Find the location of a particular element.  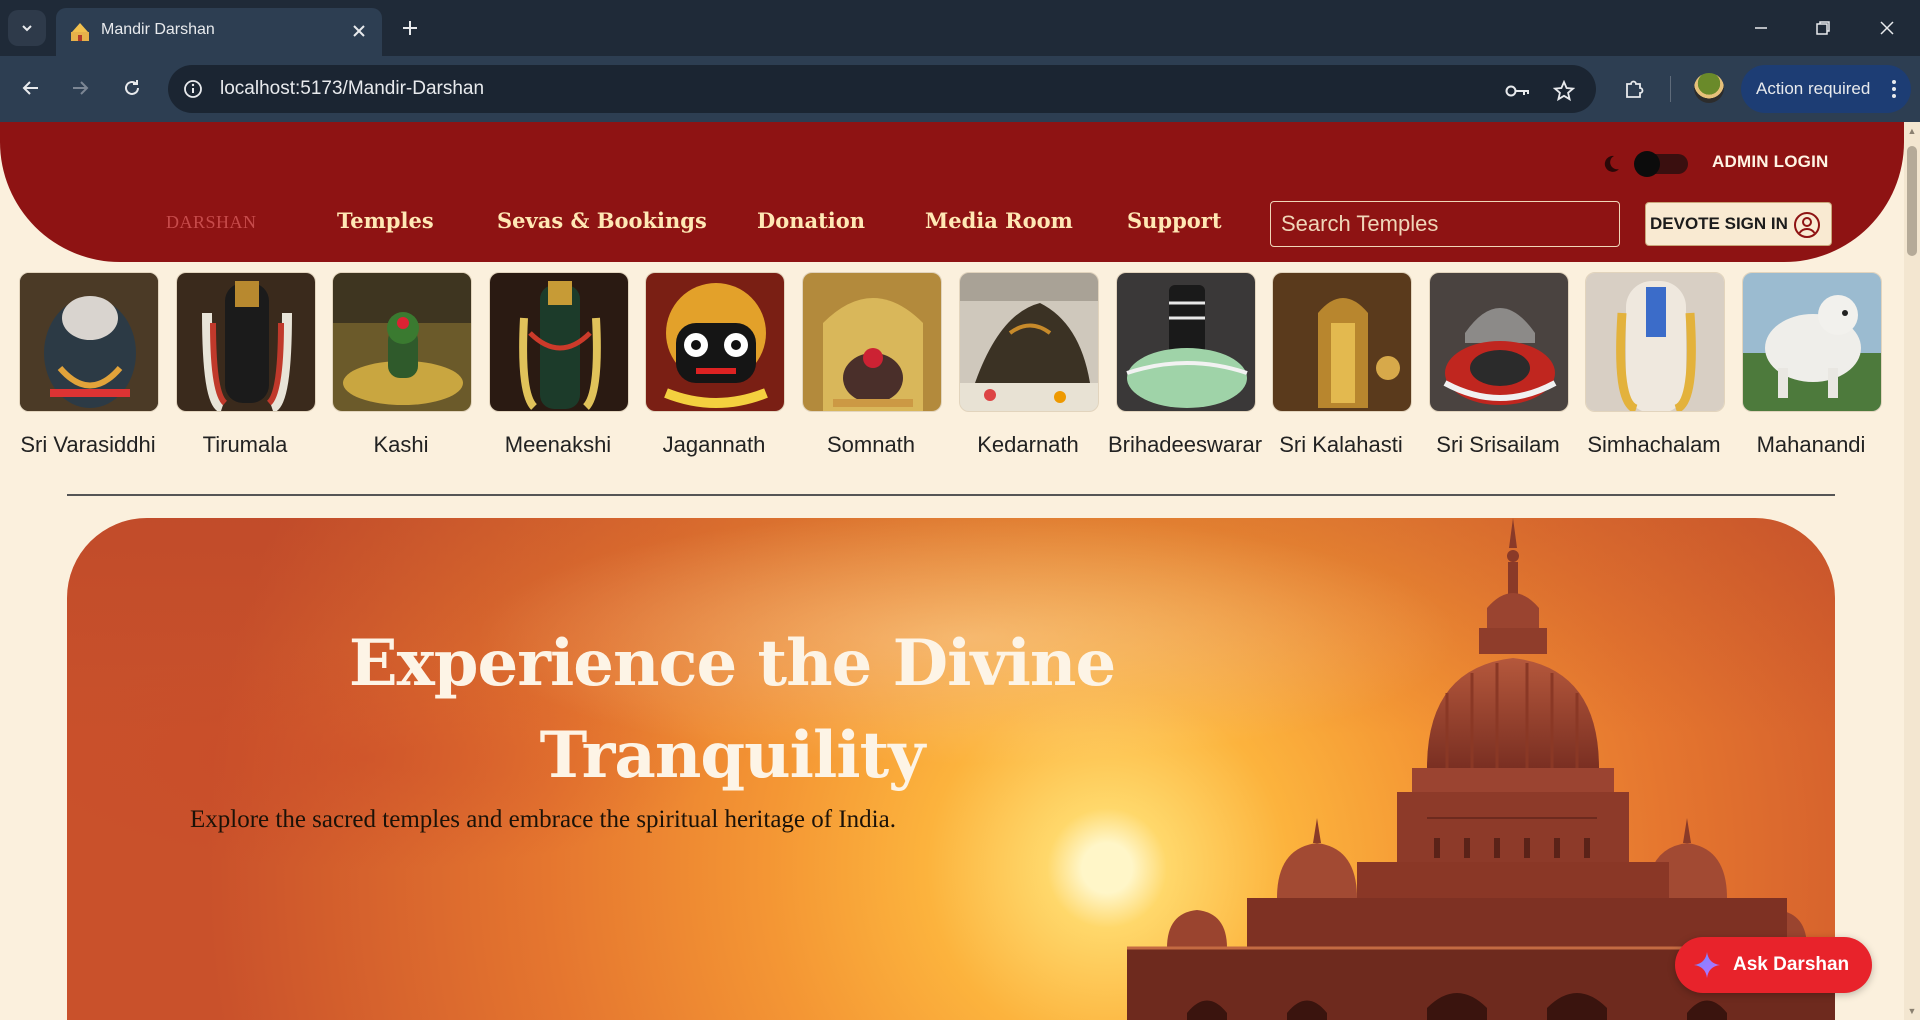

password-key-button is located at coordinates (1518, 91).